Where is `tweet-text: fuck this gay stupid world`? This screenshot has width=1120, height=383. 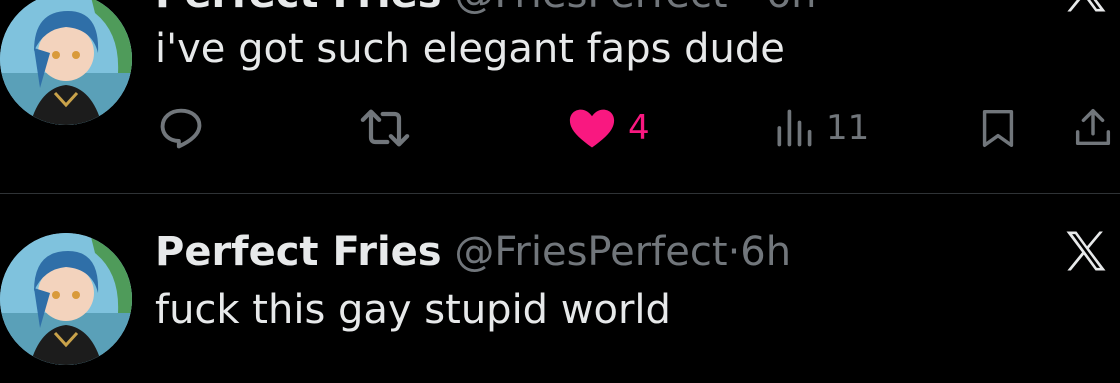
tweet-text: fuck this gay stupid world is located at coordinates (413, 310).